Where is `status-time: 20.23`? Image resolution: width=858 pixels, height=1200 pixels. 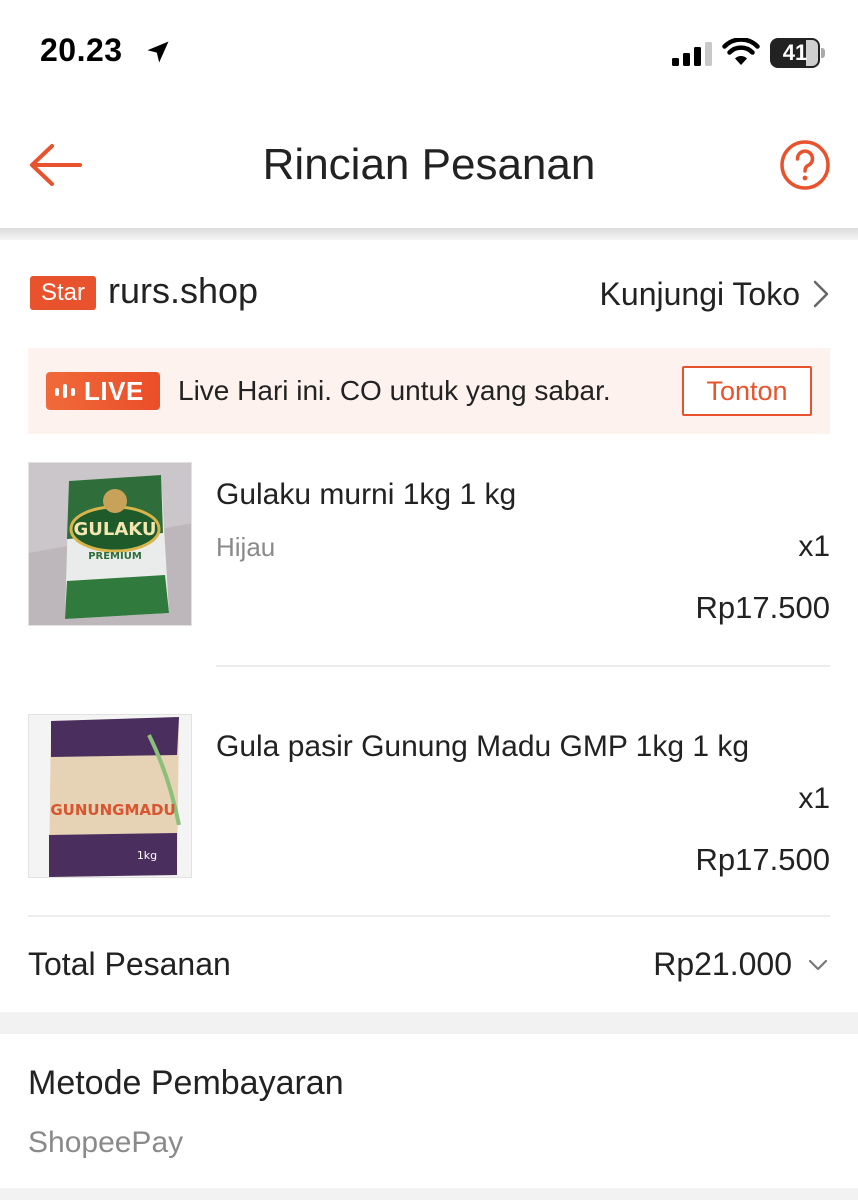
status-time: 20.23 is located at coordinates (81, 50).